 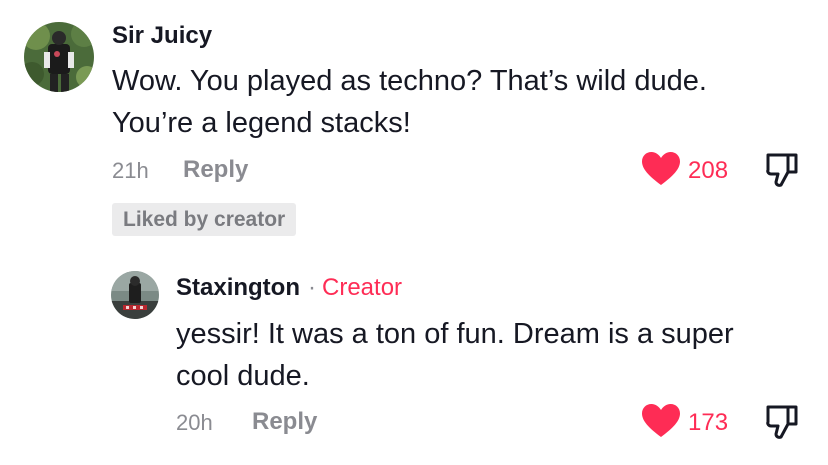 I want to click on creator-label: Creator, so click(x=362, y=287).